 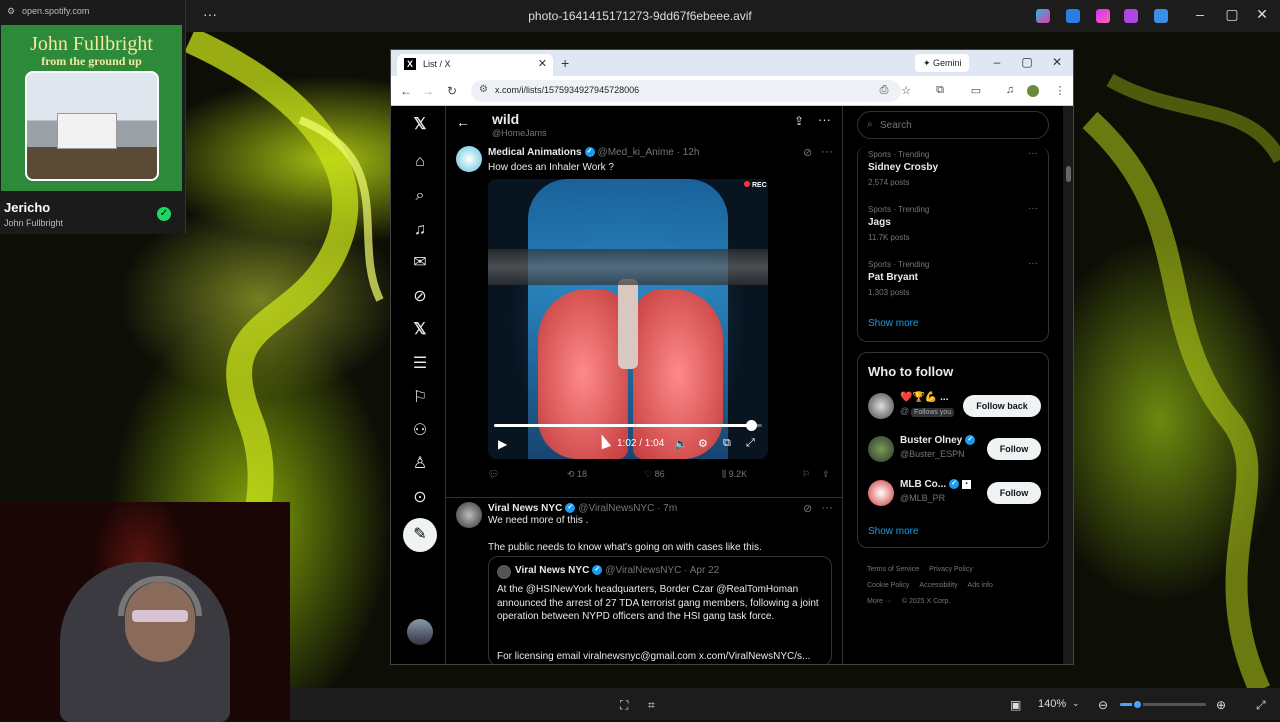 What do you see at coordinates (976, 90) in the screenshot?
I see `cast-icon: ▭` at bounding box center [976, 90].